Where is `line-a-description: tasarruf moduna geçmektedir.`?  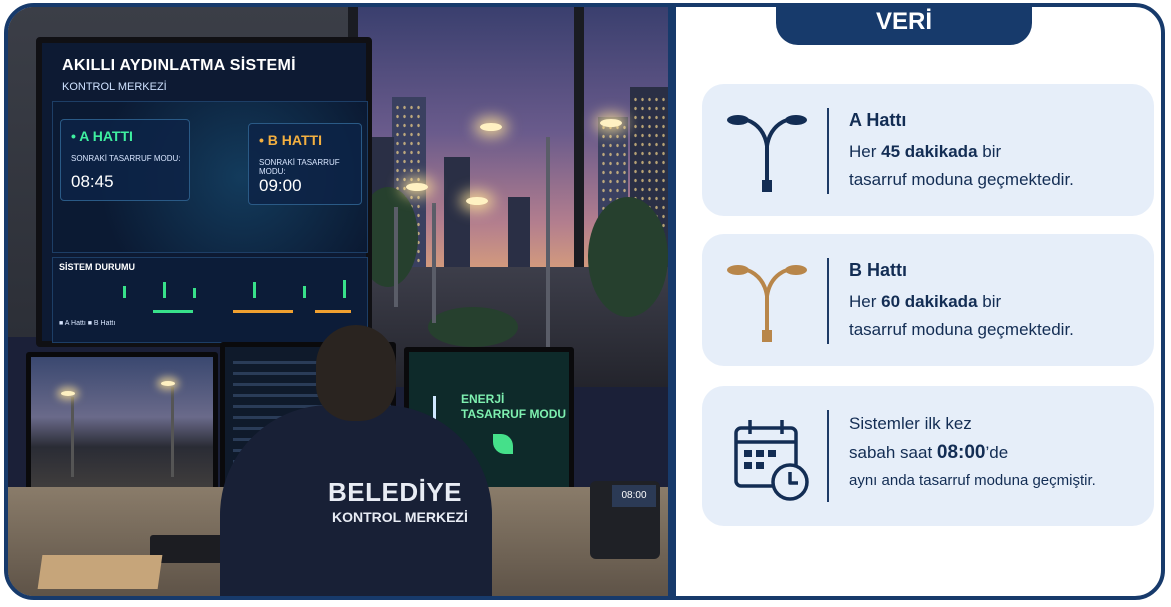 line-a-description: tasarruf moduna geçmektedir. is located at coordinates (961, 179).